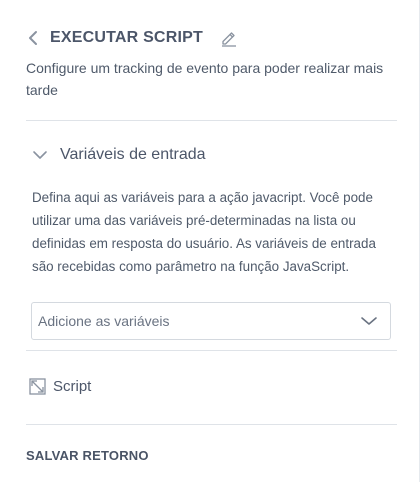  I want to click on script-toggle: Script, so click(60, 386).